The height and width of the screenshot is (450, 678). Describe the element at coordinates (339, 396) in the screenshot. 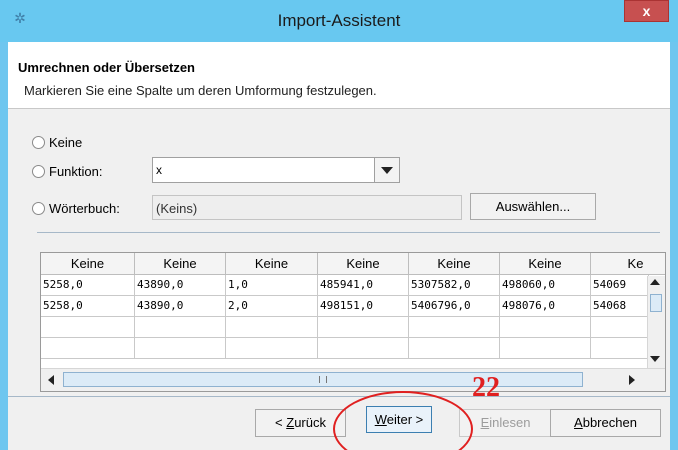

I see `footer-divider` at that location.